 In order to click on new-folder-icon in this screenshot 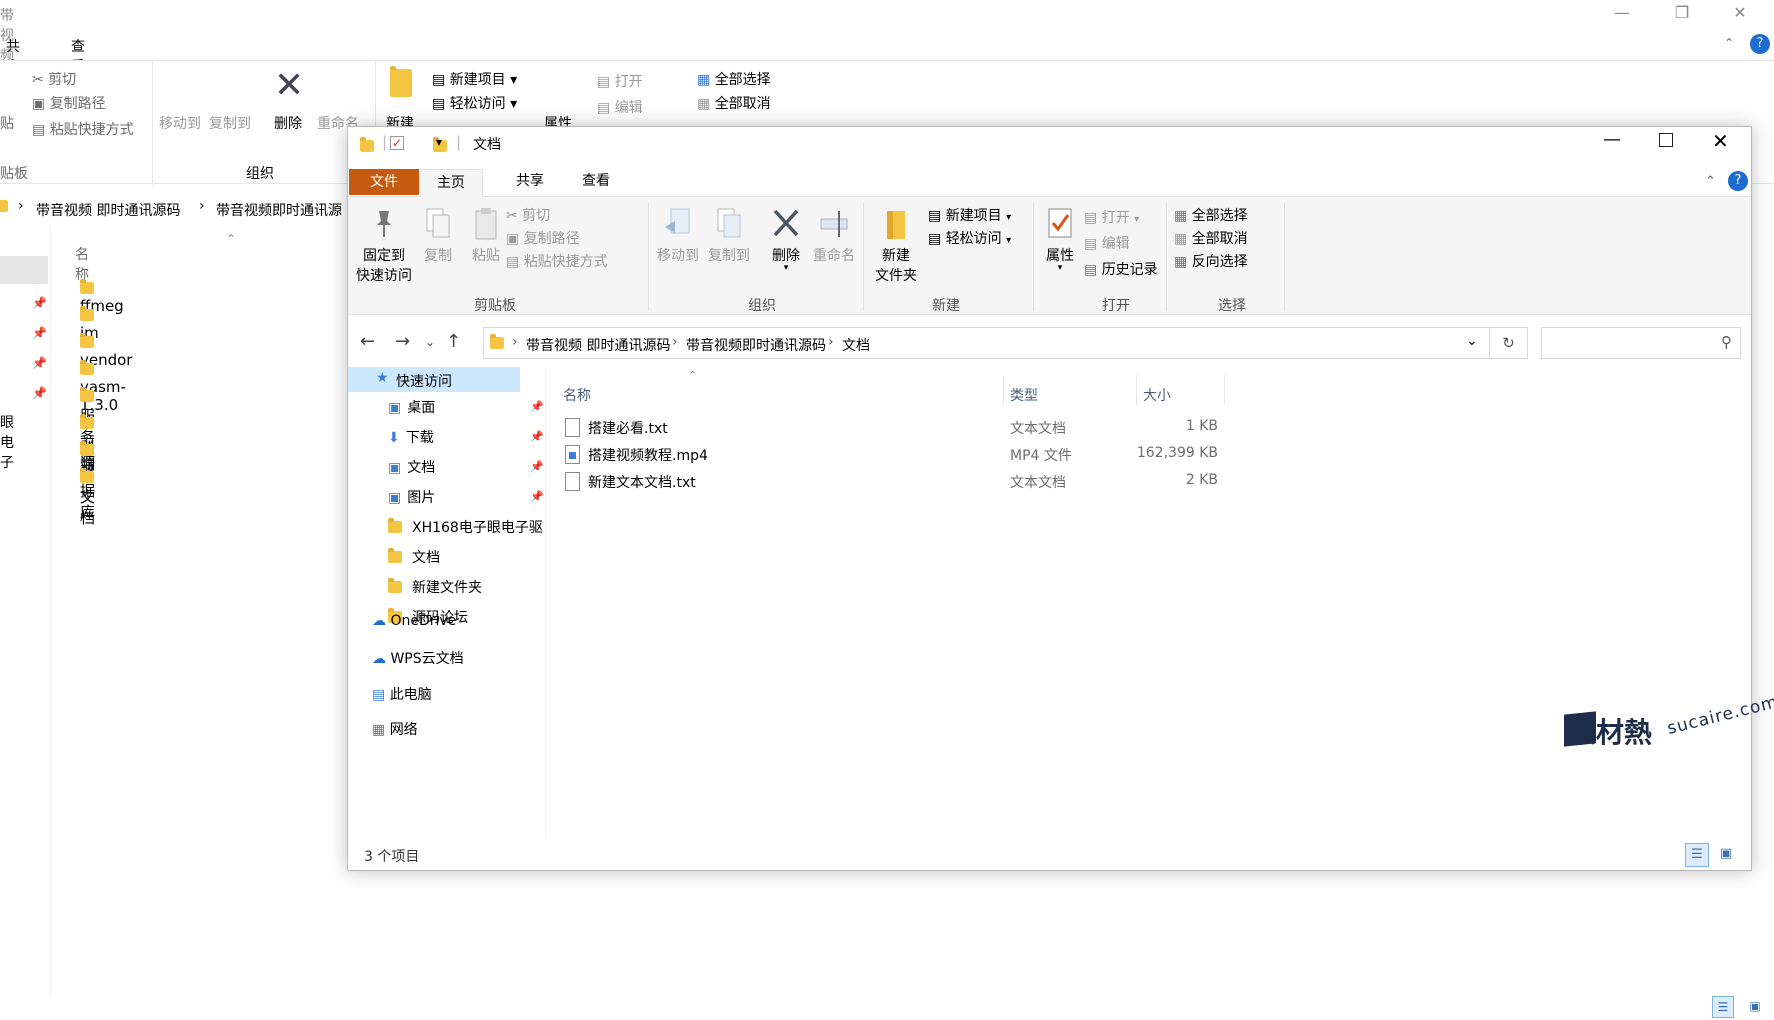, I will do `click(896, 225)`.